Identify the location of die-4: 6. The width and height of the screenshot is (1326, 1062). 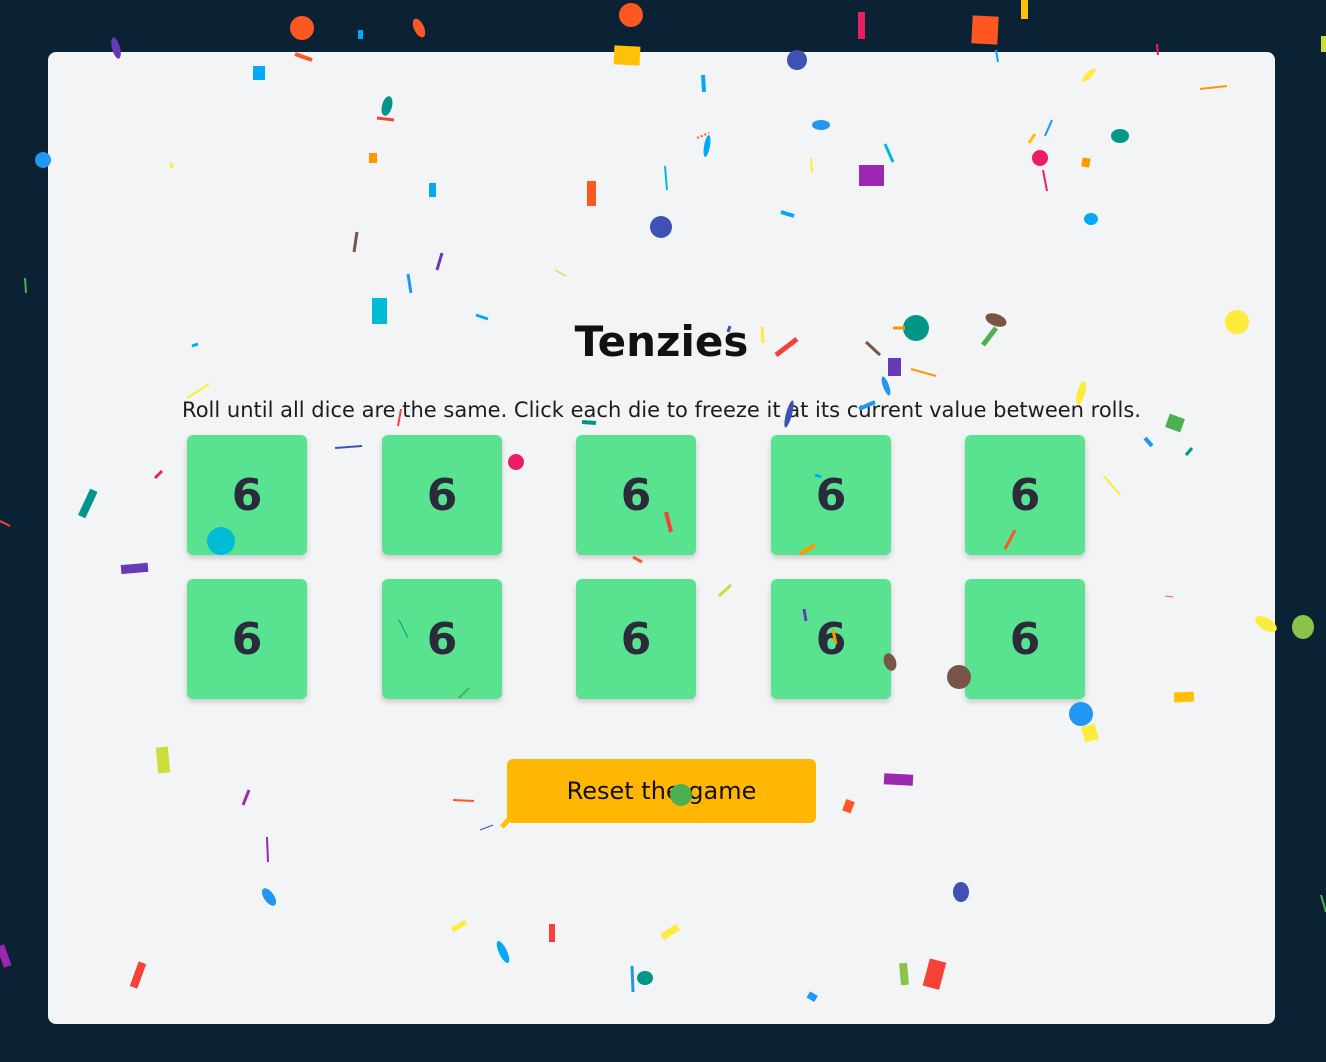
(831, 495).